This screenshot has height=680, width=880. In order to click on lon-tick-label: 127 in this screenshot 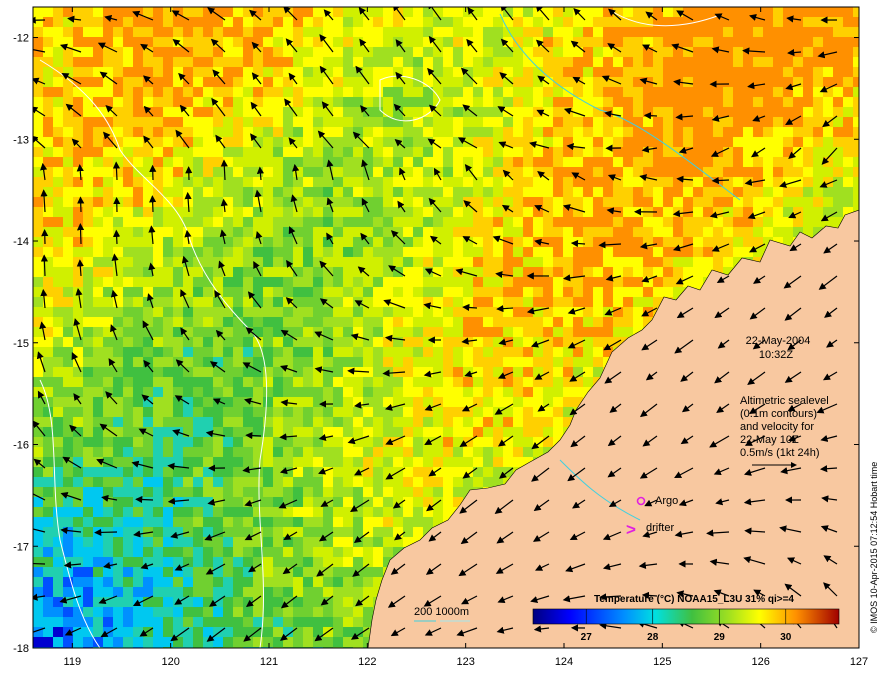, I will do `click(859, 662)`.